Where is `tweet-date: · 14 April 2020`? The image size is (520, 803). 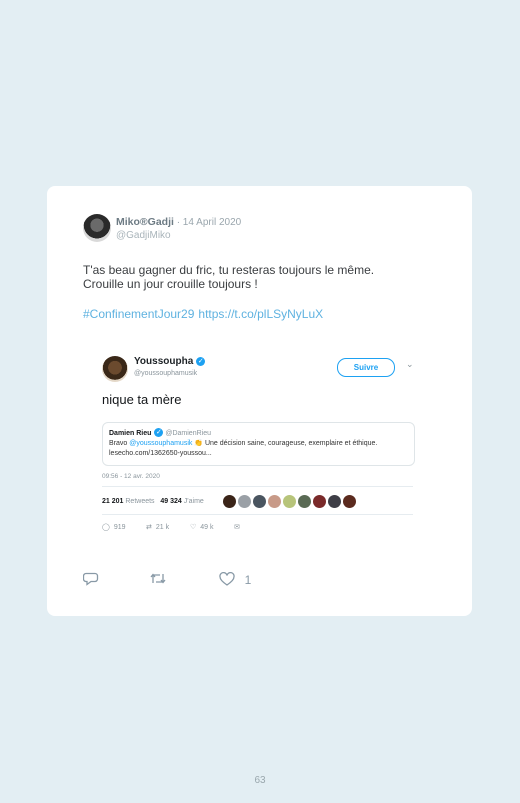 tweet-date: · 14 April 2020 is located at coordinates (209, 222).